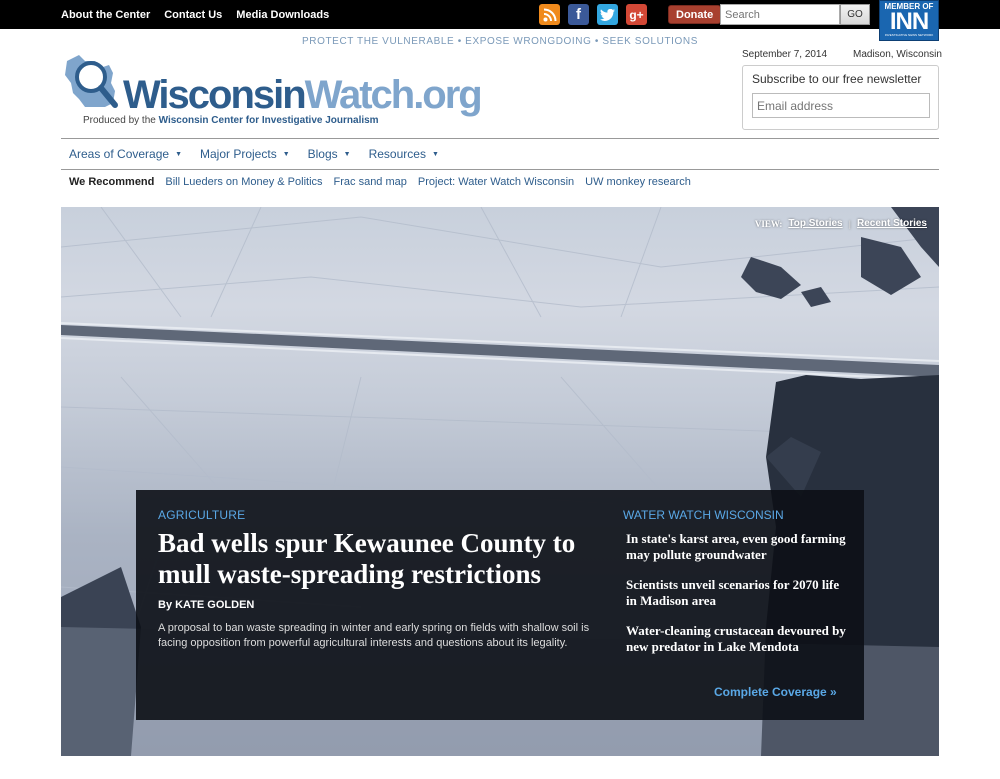  I want to click on inn-badge-main: INN, so click(909, 21).